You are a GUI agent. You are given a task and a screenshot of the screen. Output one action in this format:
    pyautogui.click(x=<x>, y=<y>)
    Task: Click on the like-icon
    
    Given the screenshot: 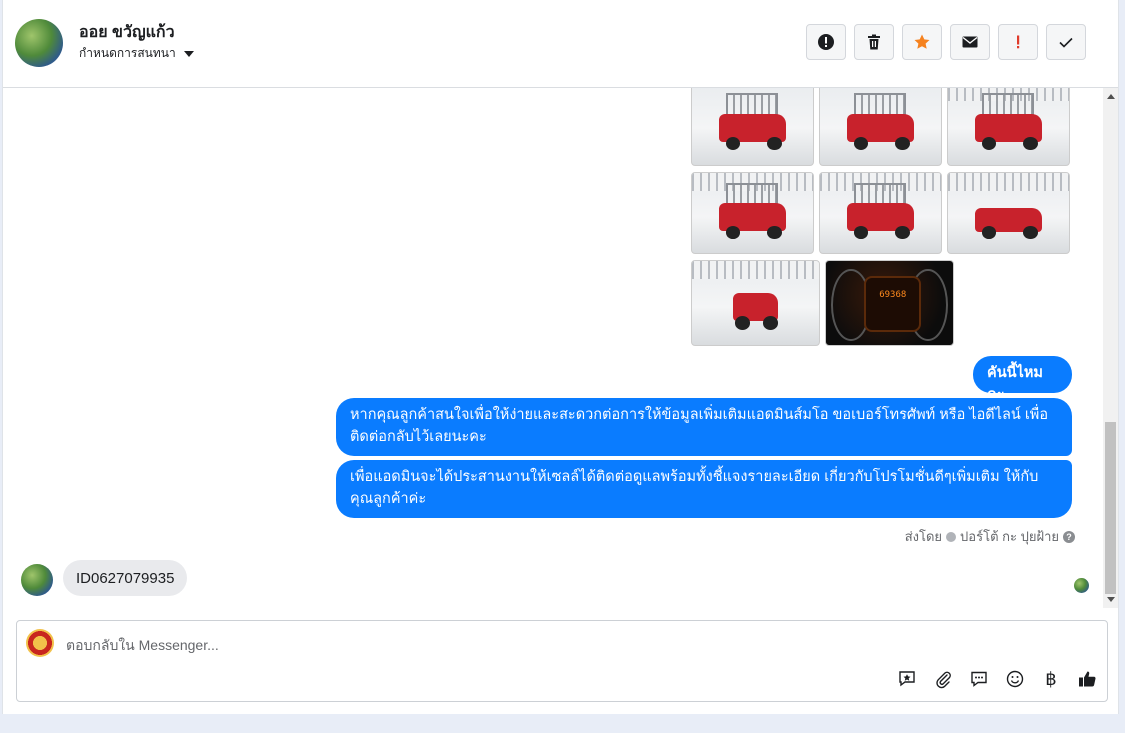 What is the action you would take?
    pyautogui.click(x=1087, y=679)
    